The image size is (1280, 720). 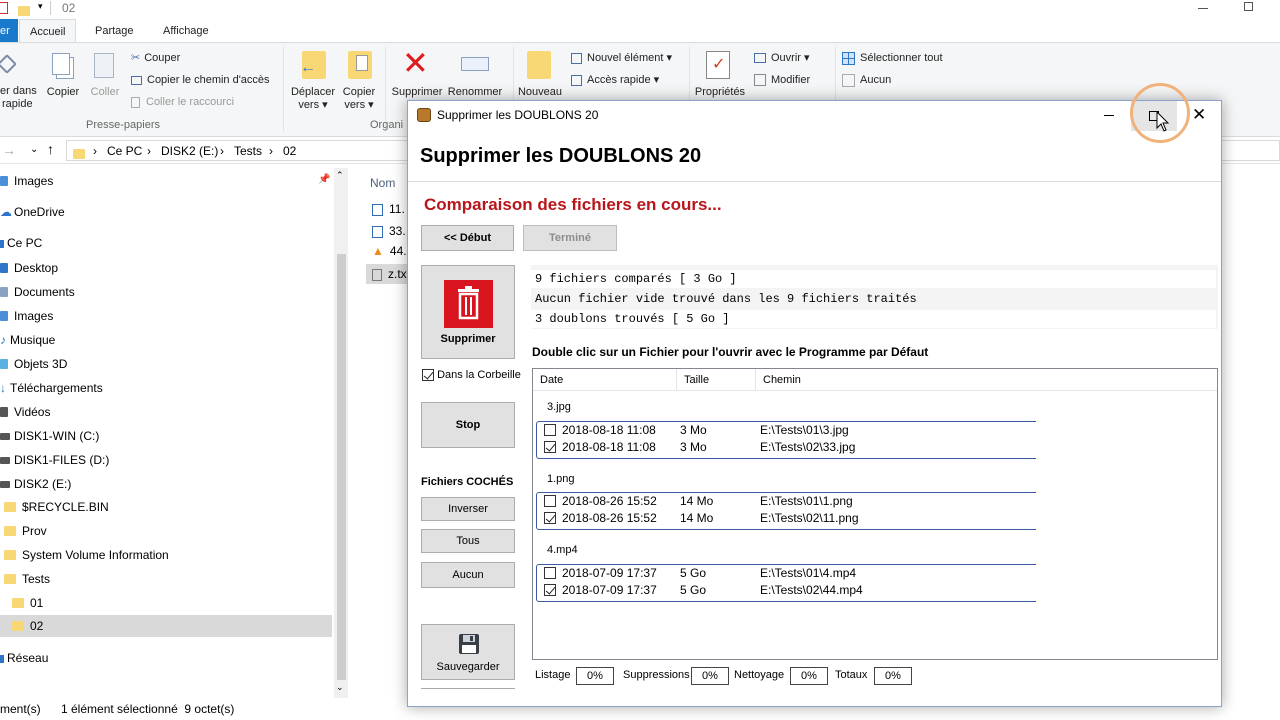 I want to click on tab-share: Partage, so click(x=114, y=31).